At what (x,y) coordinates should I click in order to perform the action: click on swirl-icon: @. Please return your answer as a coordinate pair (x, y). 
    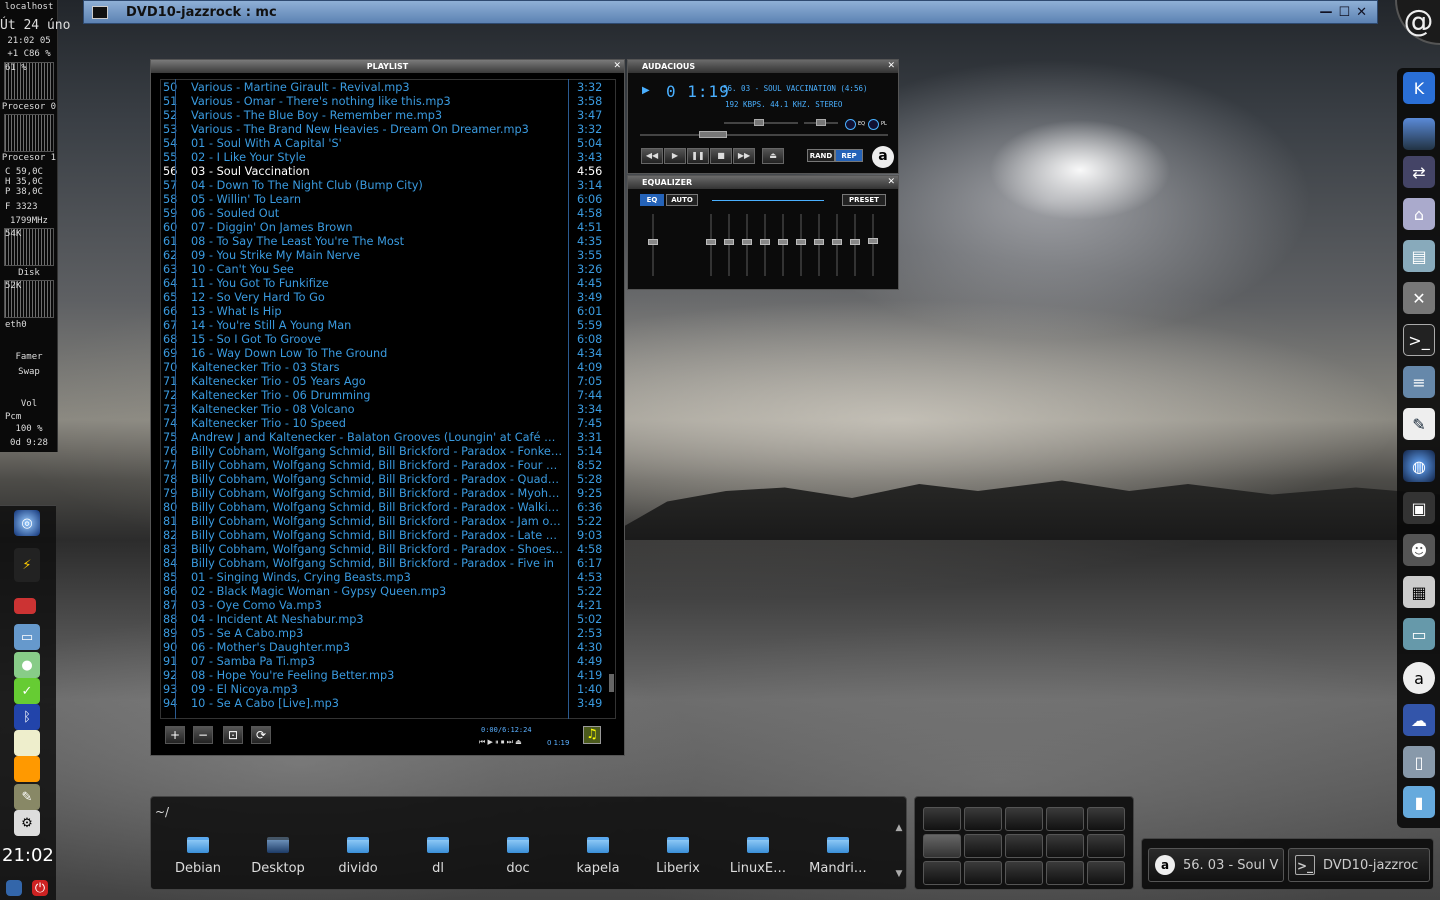
    Looking at the image, I should click on (1417, 22).